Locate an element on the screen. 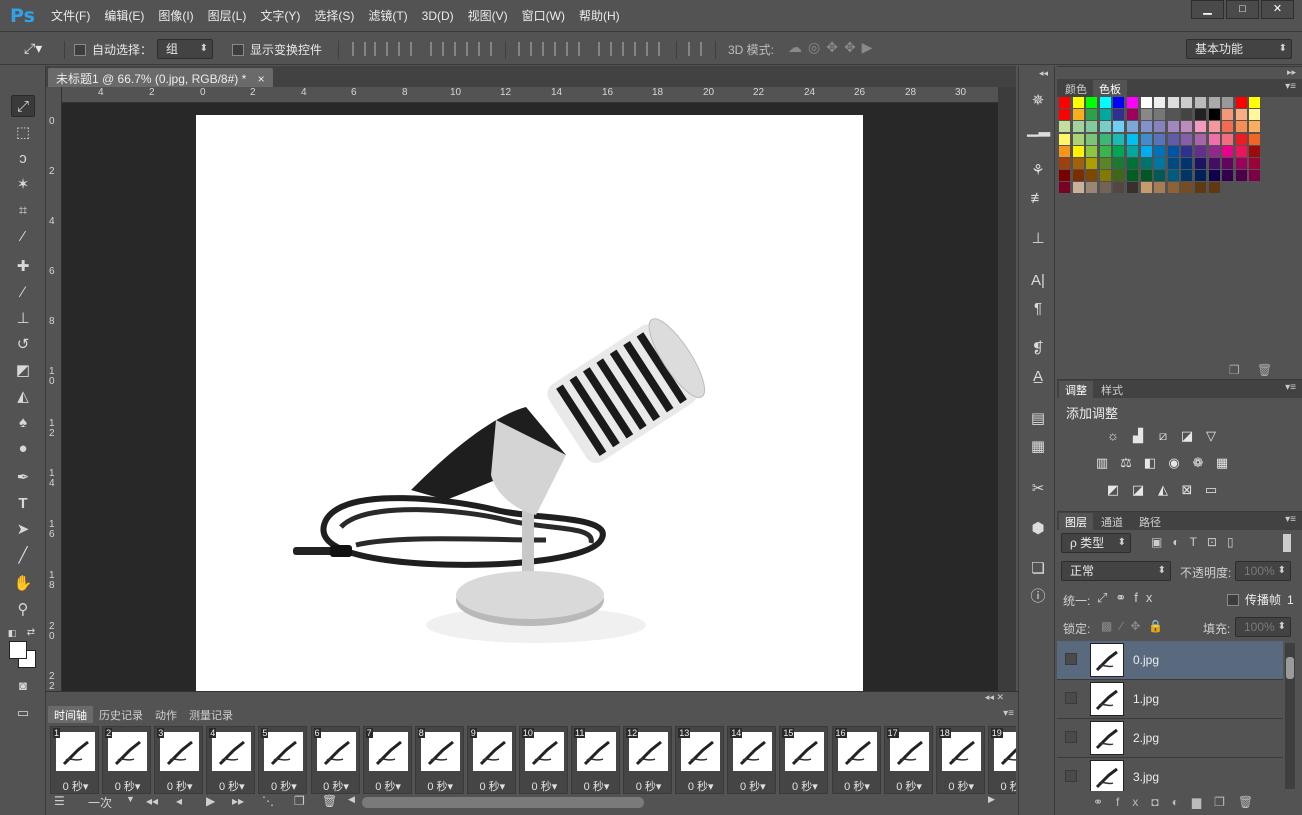 Image resolution: width=1302 pixels, height=815 pixels. move-tool-icon: ⤢▾ is located at coordinates (33, 48).